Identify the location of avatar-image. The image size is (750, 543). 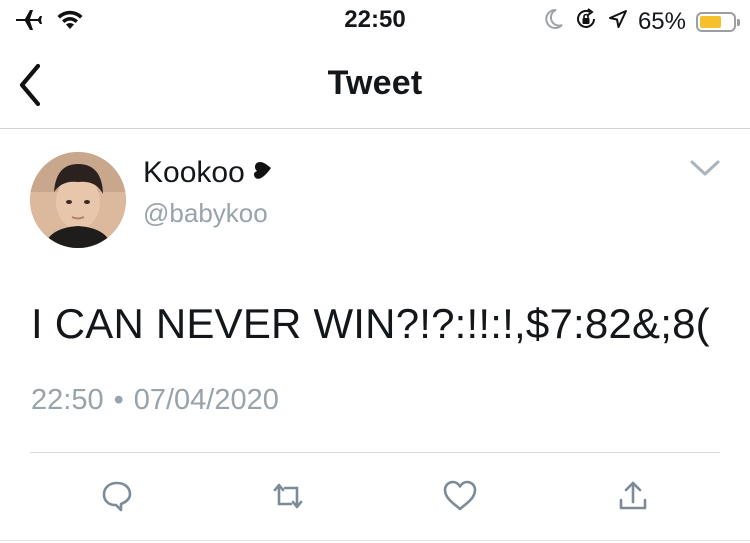
(78, 200).